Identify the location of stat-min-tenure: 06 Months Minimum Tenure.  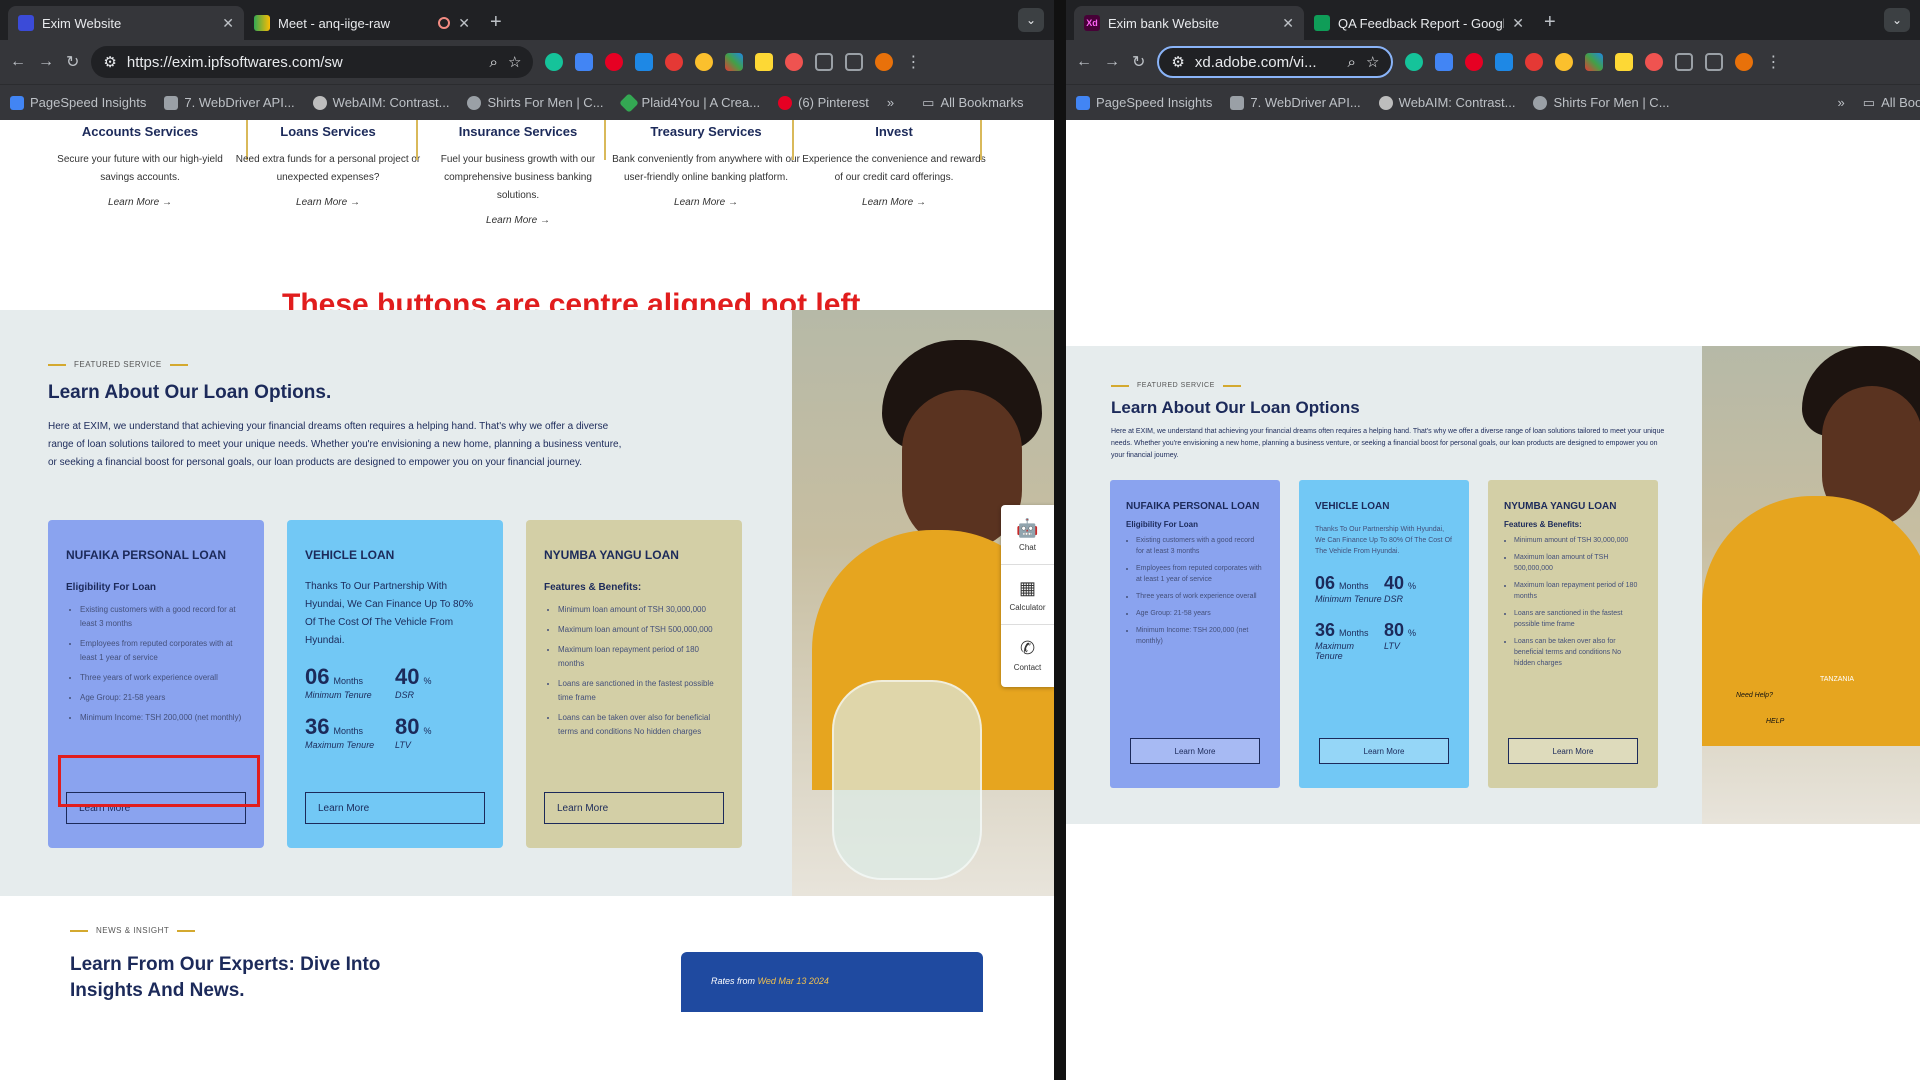
(338, 682).